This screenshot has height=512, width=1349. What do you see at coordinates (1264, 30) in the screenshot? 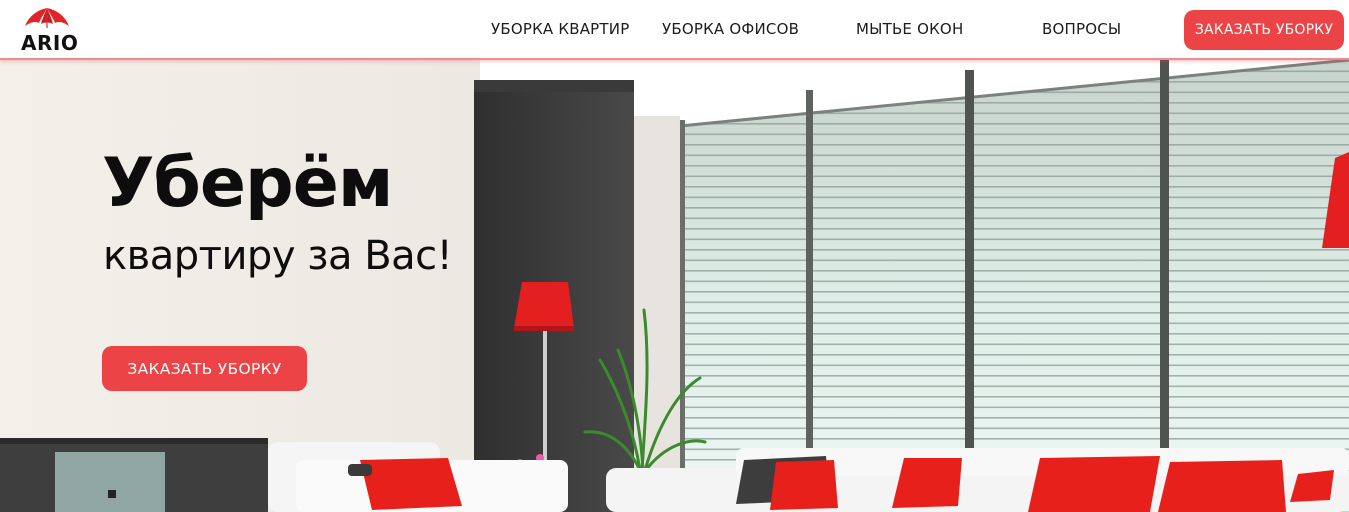
I see `header-order-button: ЗАКАЗАТЬ УБОРКУ` at bounding box center [1264, 30].